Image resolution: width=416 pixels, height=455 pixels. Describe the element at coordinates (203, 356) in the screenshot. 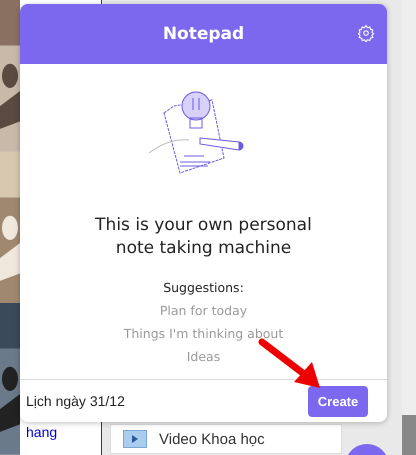

I see `suggestion-item: Ideas` at that location.